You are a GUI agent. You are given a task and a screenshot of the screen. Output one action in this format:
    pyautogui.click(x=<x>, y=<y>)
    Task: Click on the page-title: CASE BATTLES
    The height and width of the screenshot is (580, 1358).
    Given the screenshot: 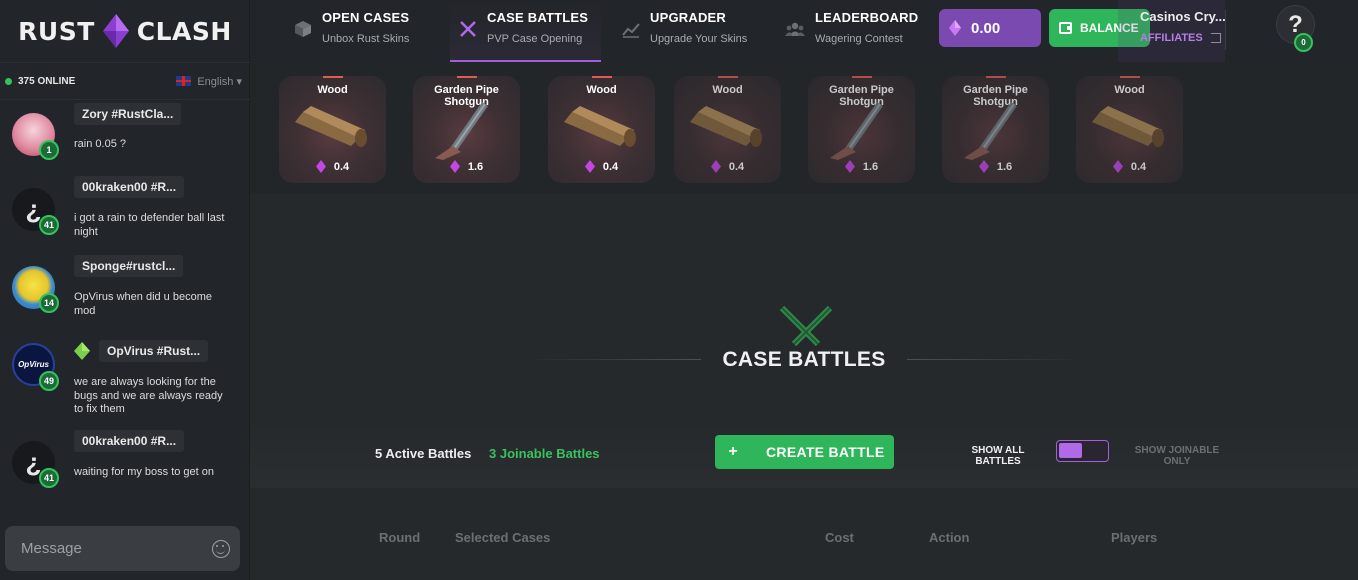 What is the action you would take?
    pyautogui.click(x=804, y=359)
    